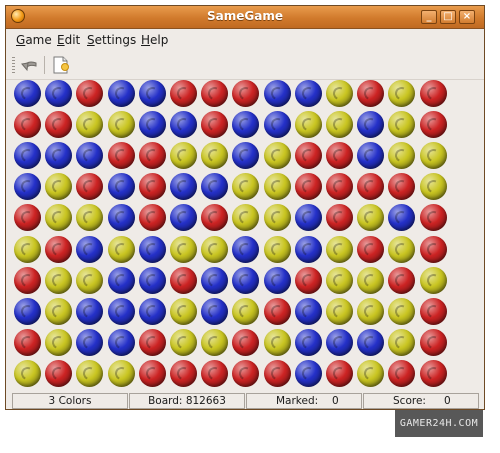 This screenshot has height=453, width=500. Describe the element at coordinates (61, 65) in the screenshot. I see `new-game-button` at that location.